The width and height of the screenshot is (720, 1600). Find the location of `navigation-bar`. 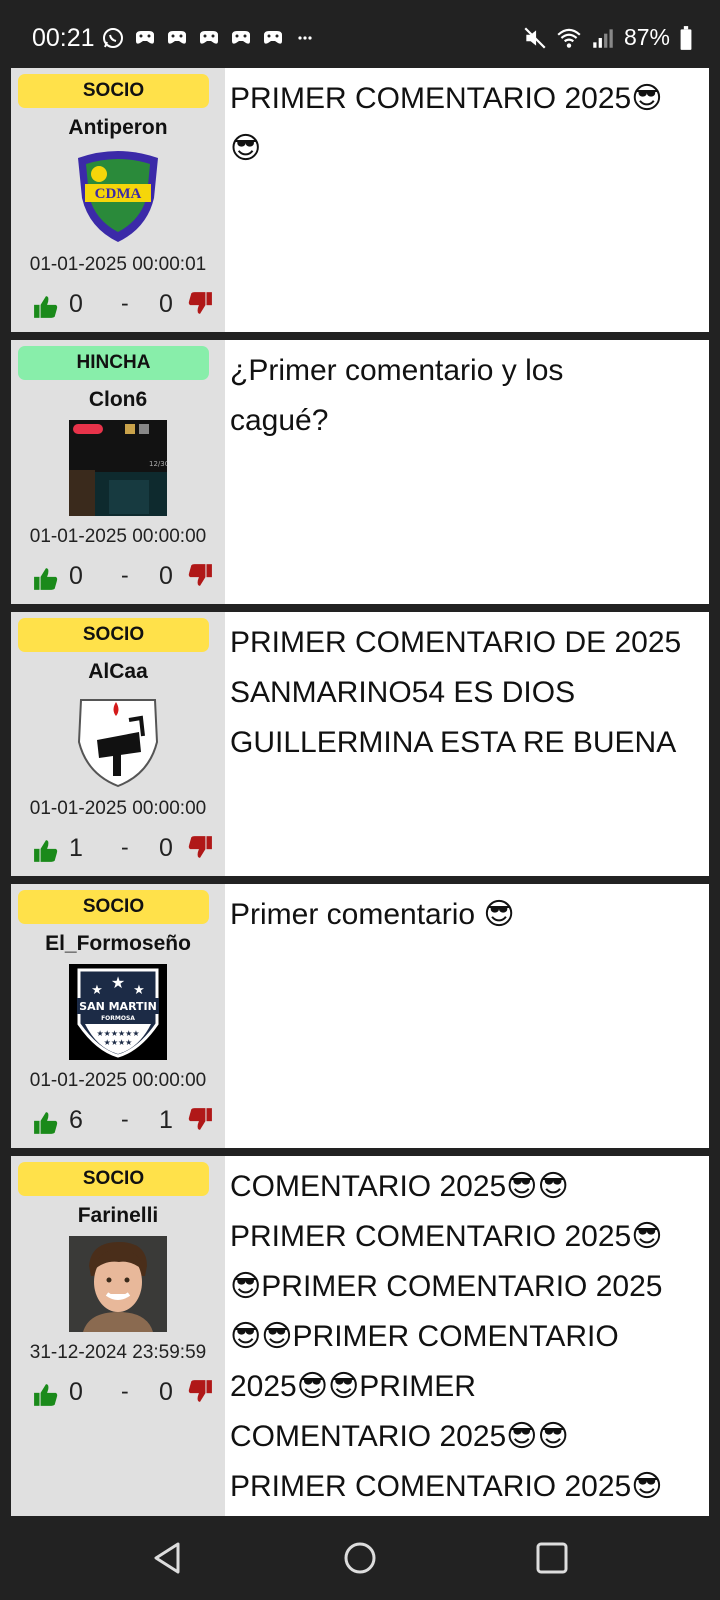

navigation-bar is located at coordinates (360, 1558).